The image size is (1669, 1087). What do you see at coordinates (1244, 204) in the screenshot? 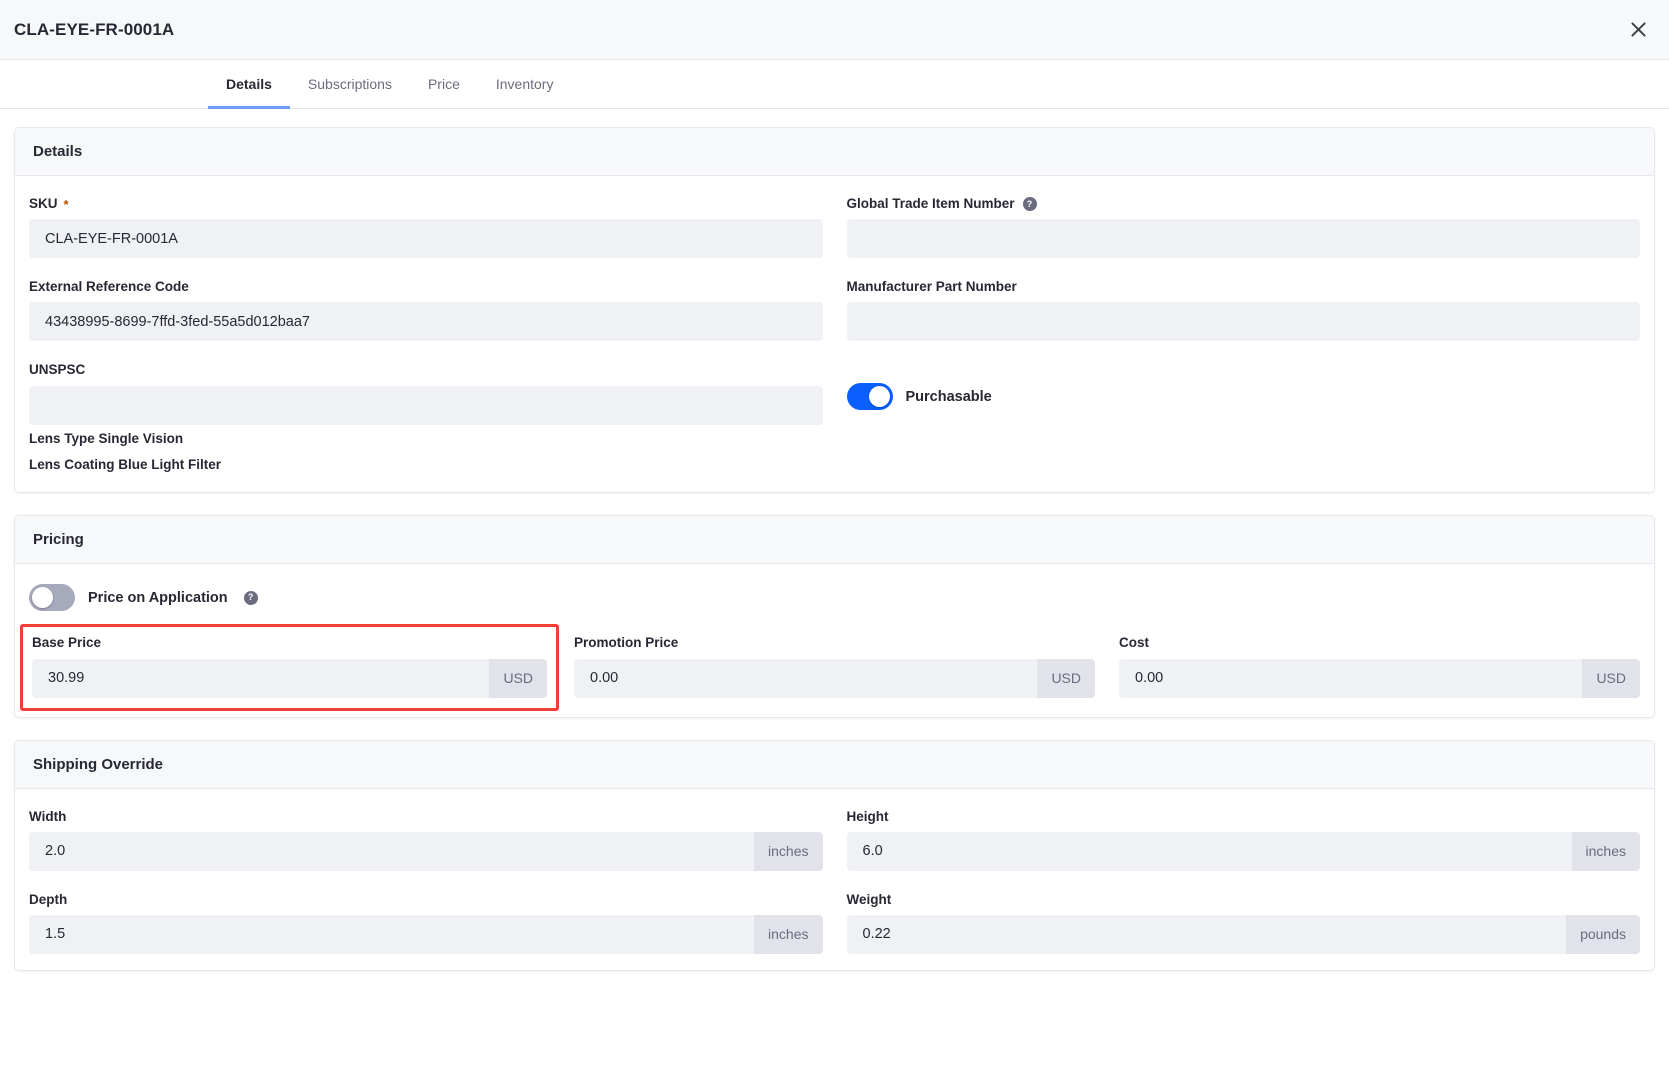
I see `global-trade-item-number-label: Global Trade Item Number ?` at bounding box center [1244, 204].